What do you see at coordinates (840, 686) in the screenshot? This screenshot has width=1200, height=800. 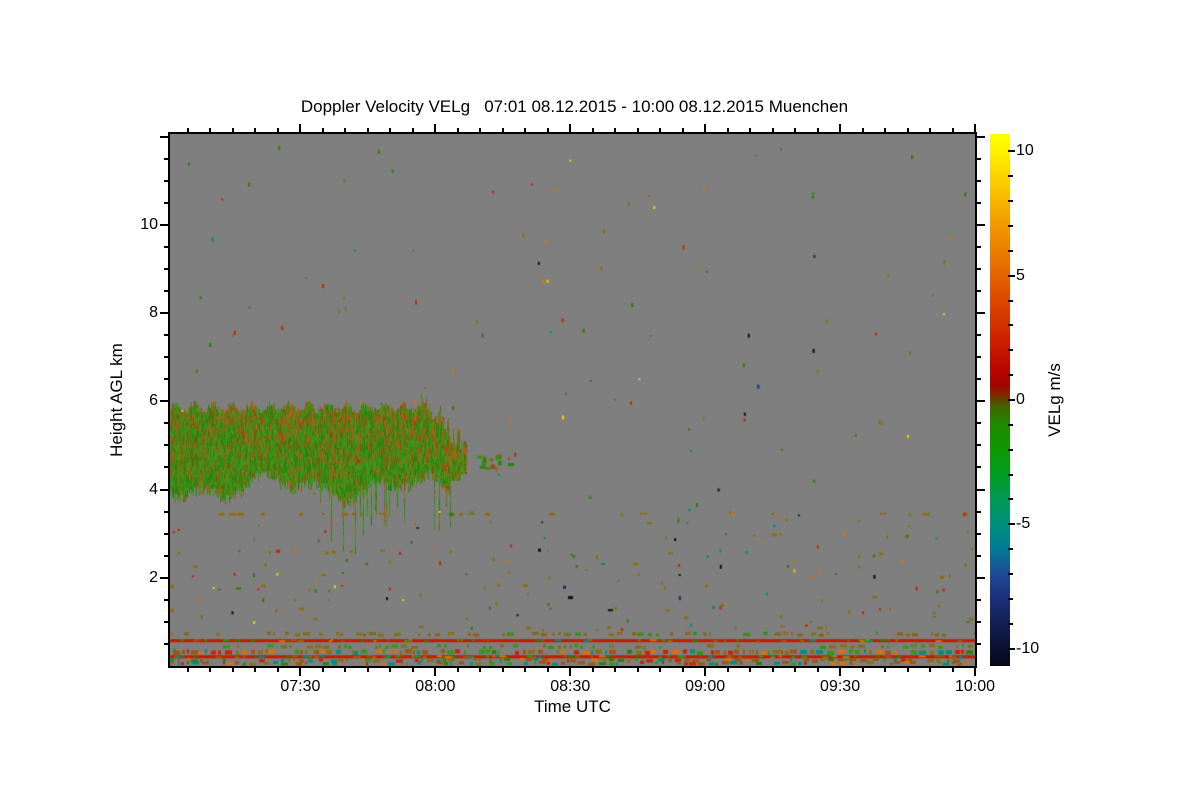 I see `x-tick-label: 09:30` at bounding box center [840, 686].